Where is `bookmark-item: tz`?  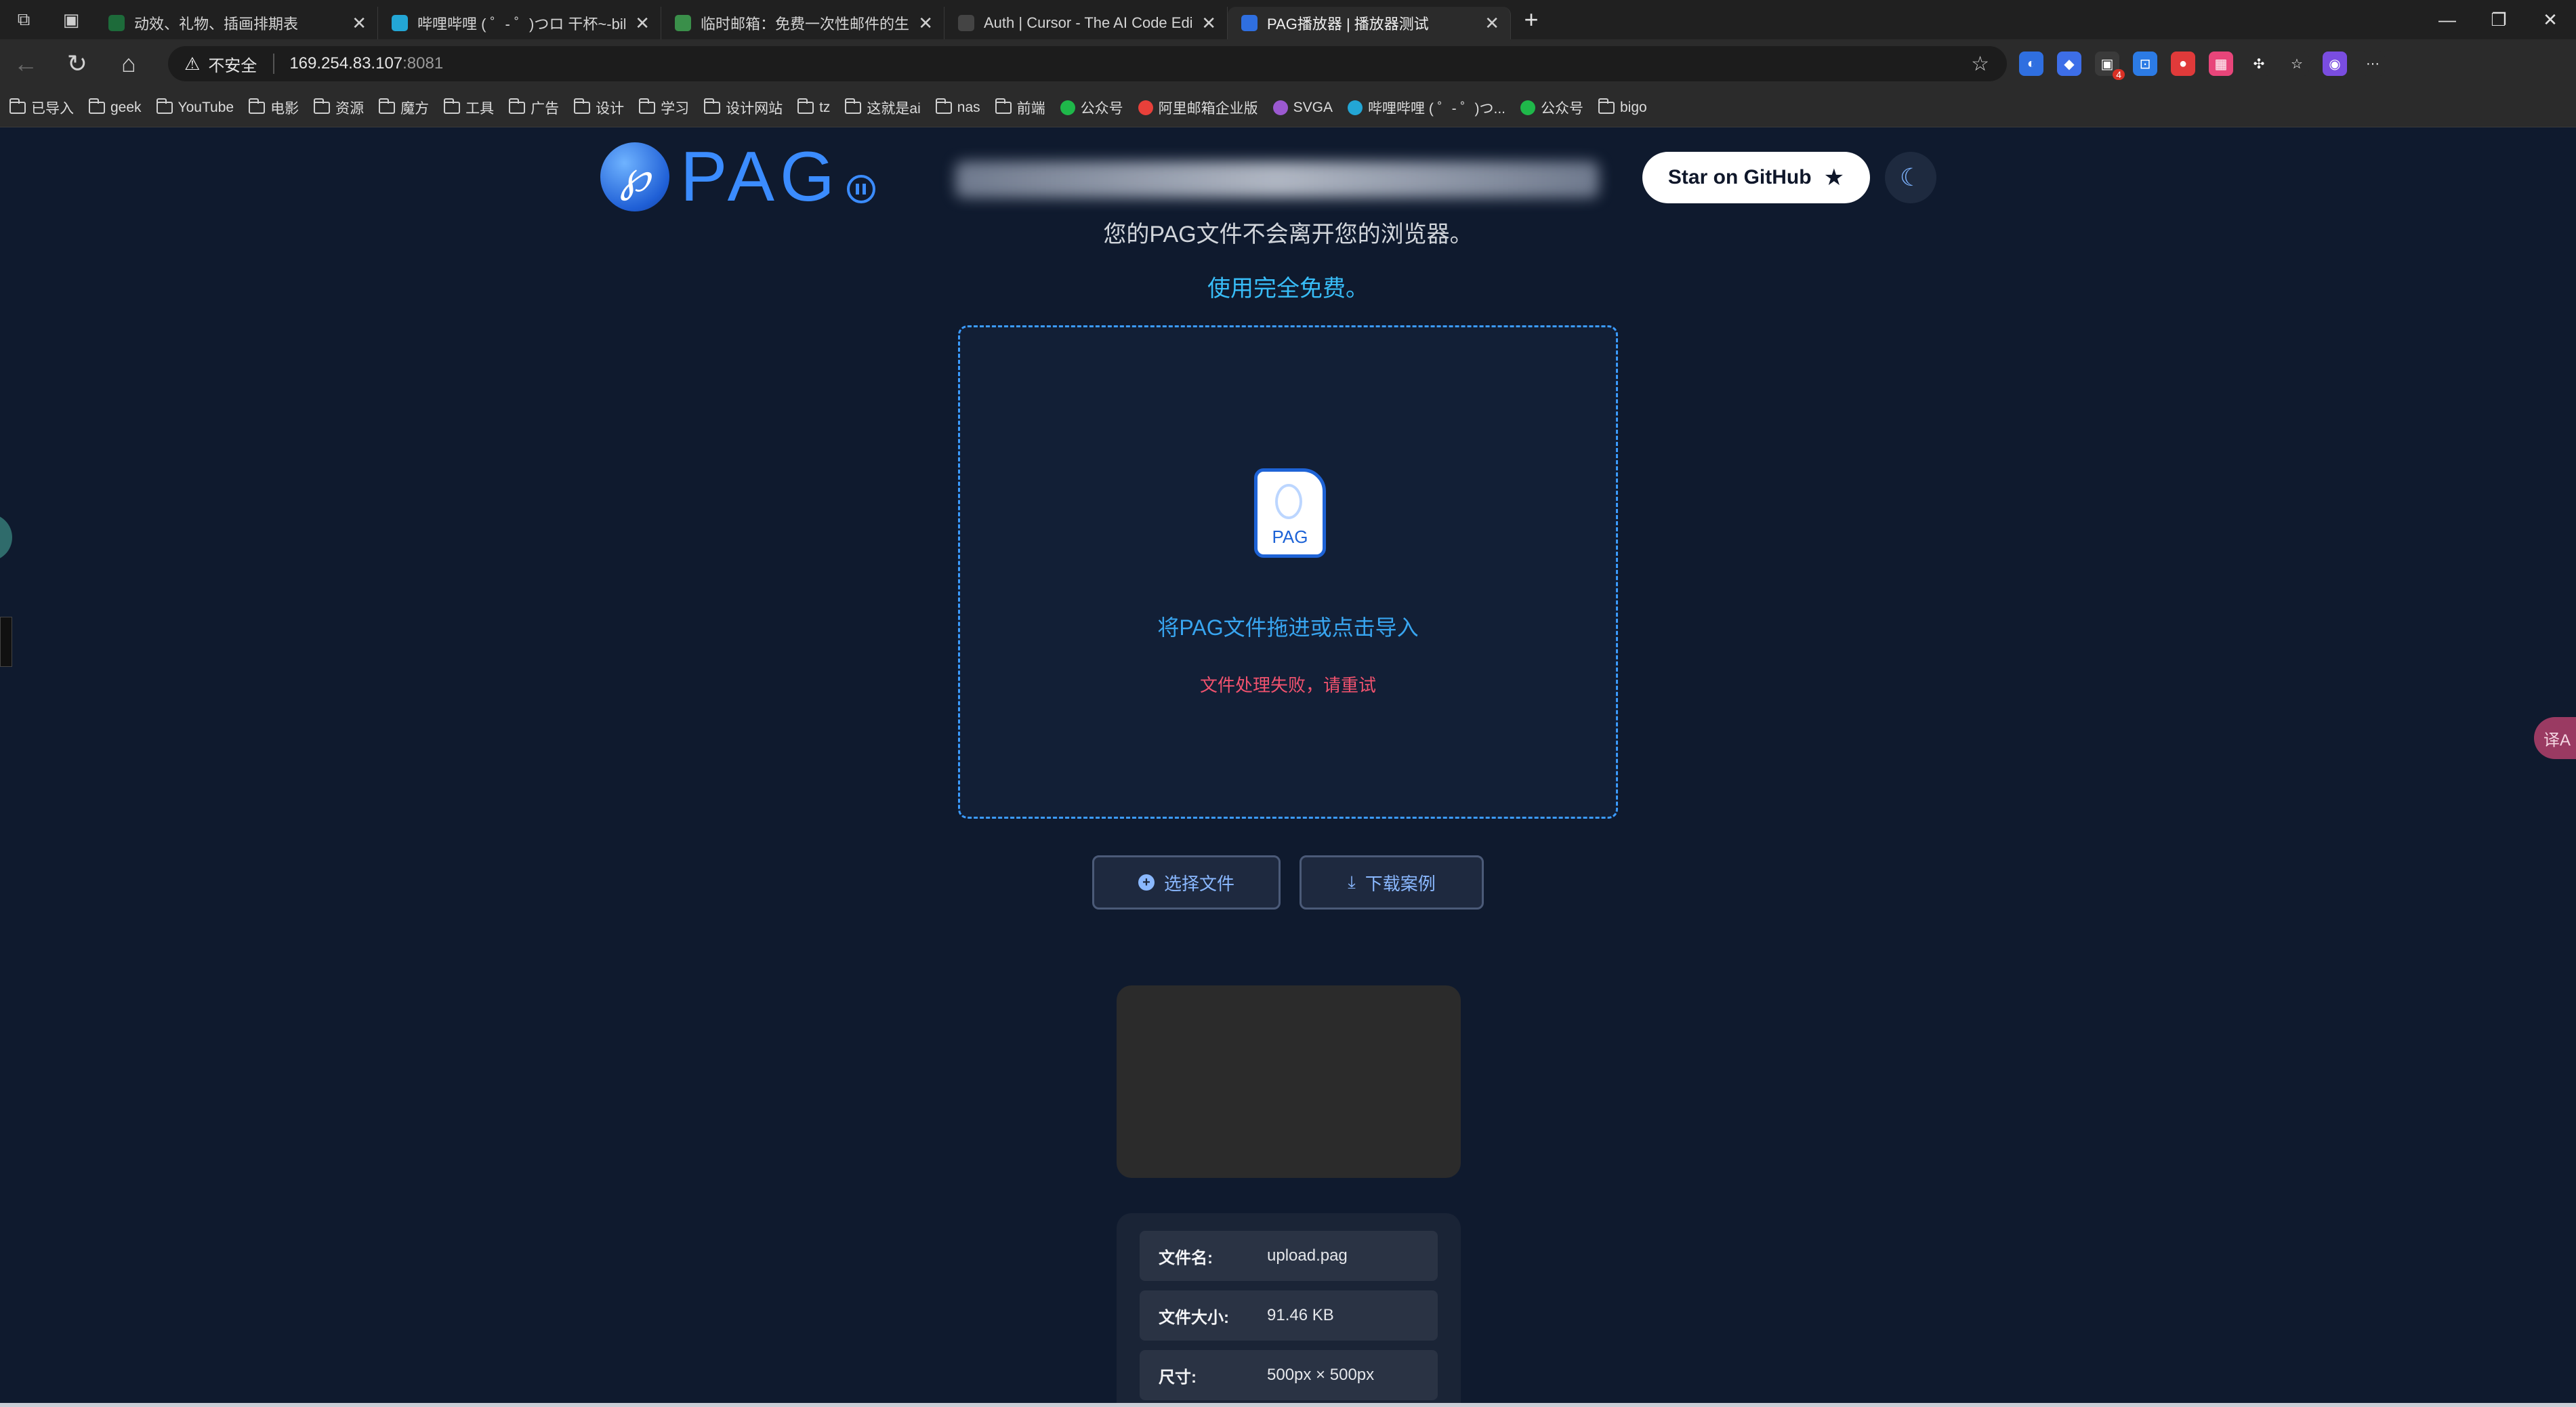 bookmark-item: tz is located at coordinates (813, 107).